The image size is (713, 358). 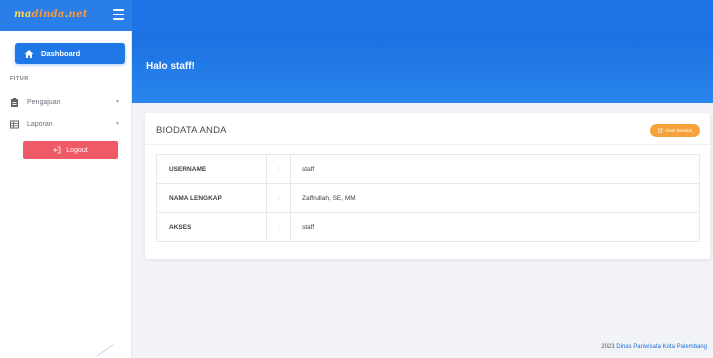 I want to click on logout-button: Logout, so click(x=70, y=150).